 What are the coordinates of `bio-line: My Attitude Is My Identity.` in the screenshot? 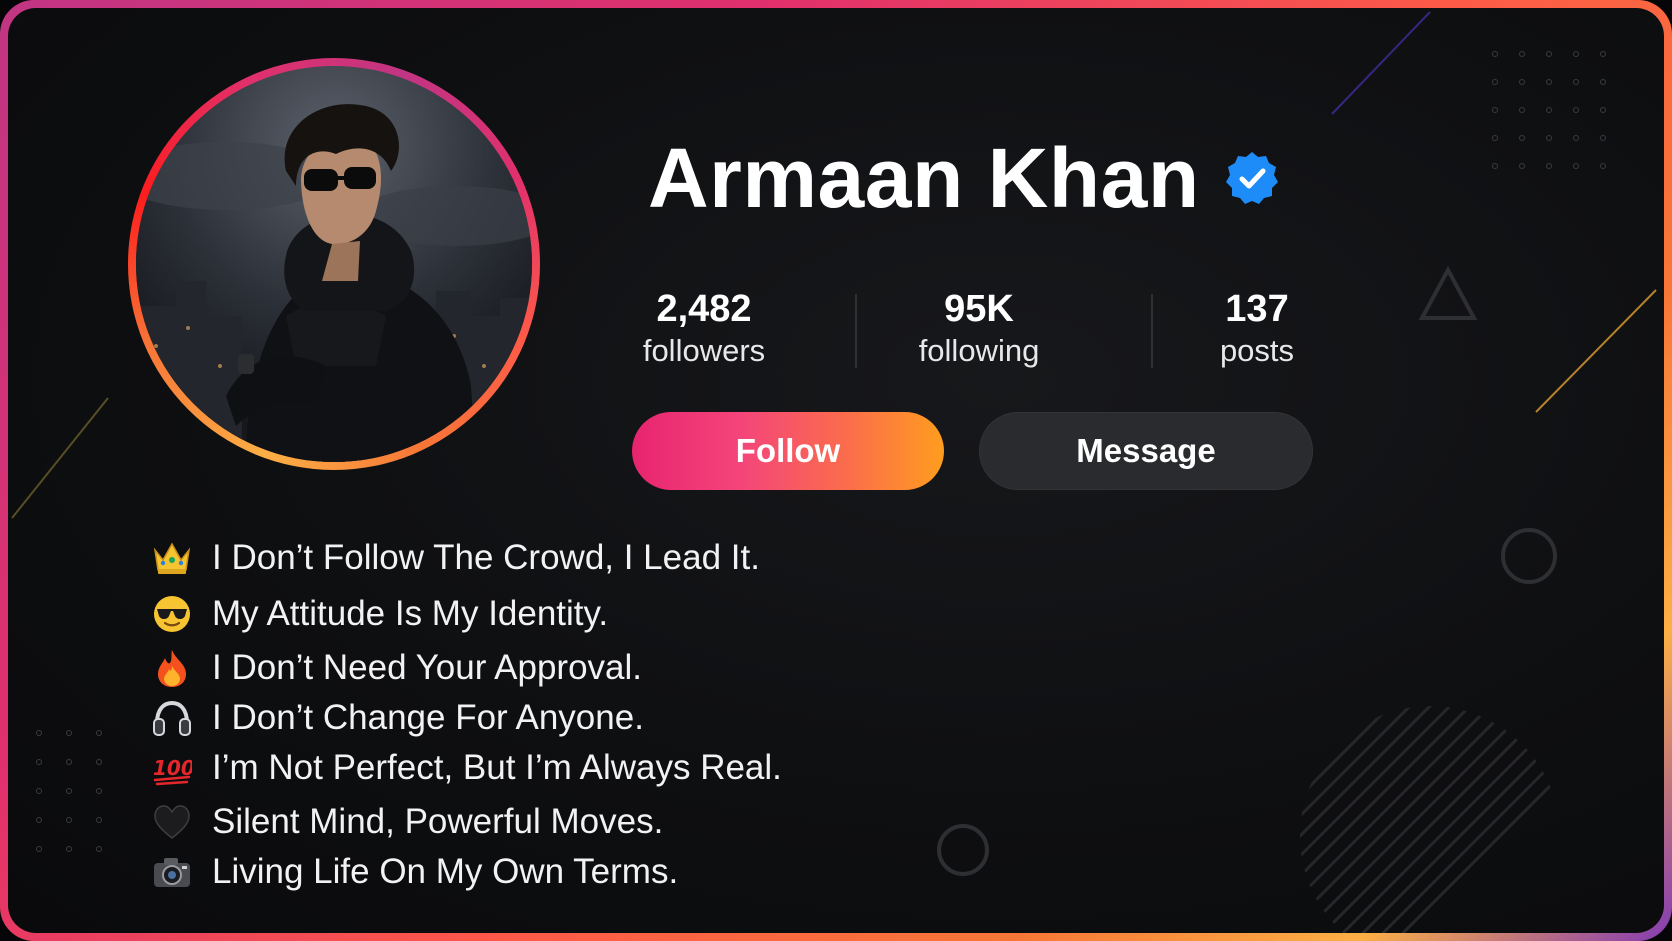 It's located at (378, 614).